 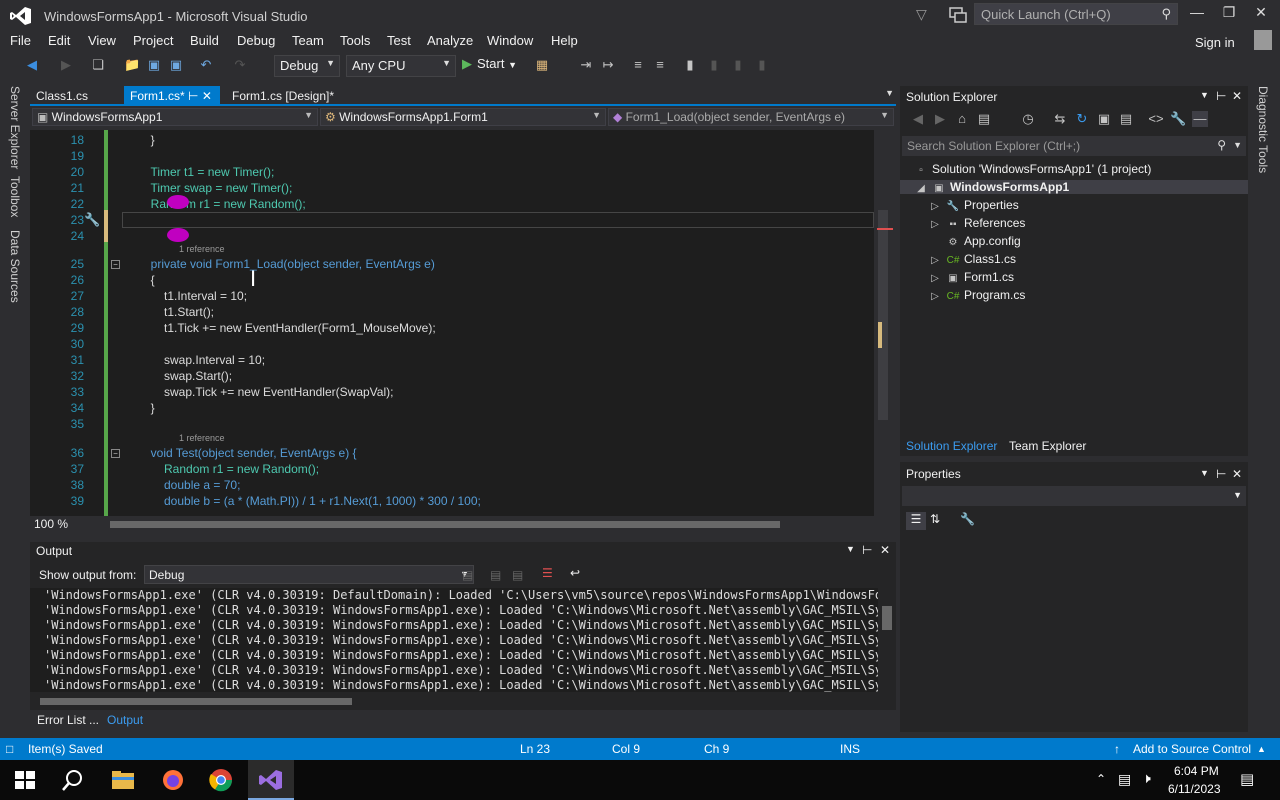 What do you see at coordinates (1060, 119) in the screenshot?
I see `sync-icon: ⇆` at bounding box center [1060, 119].